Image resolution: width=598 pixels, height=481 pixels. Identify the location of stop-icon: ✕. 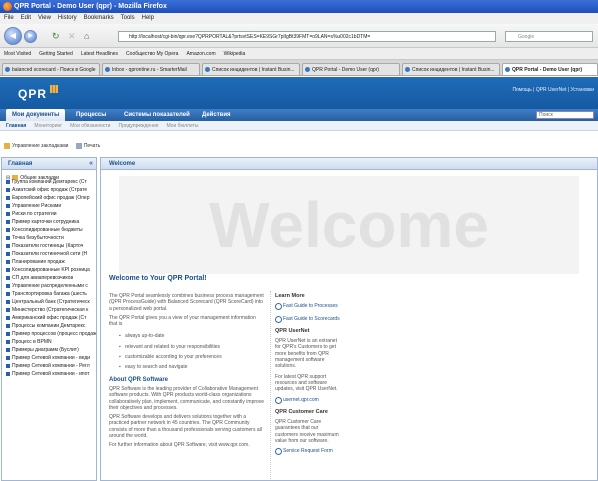
(73, 36).